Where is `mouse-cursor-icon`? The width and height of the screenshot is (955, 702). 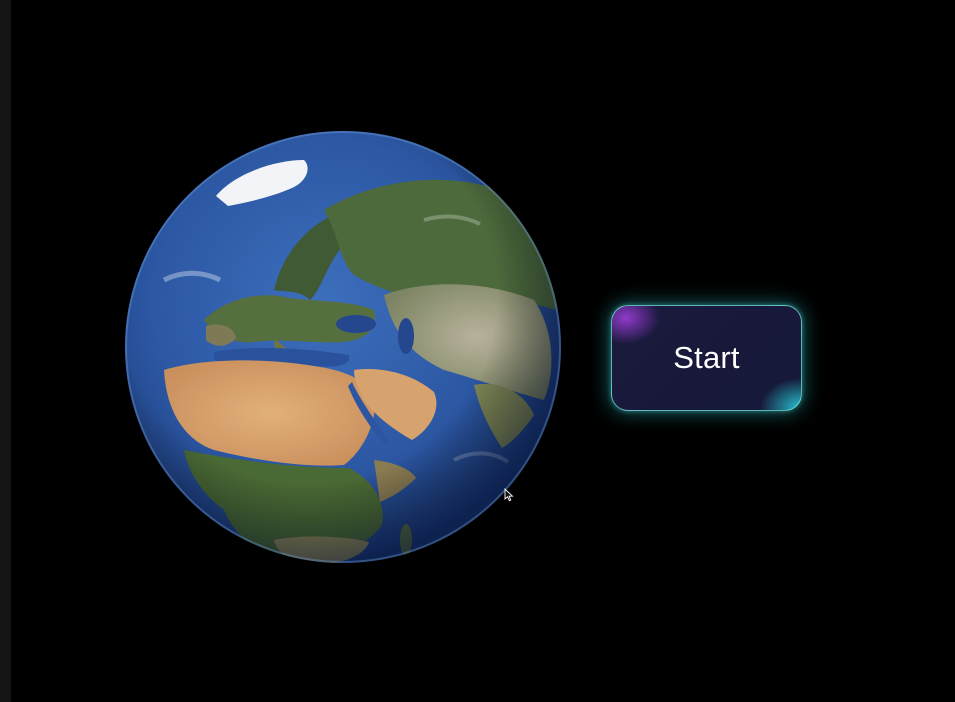
mouse-cursor-icon is located at coordinates (509, 495).